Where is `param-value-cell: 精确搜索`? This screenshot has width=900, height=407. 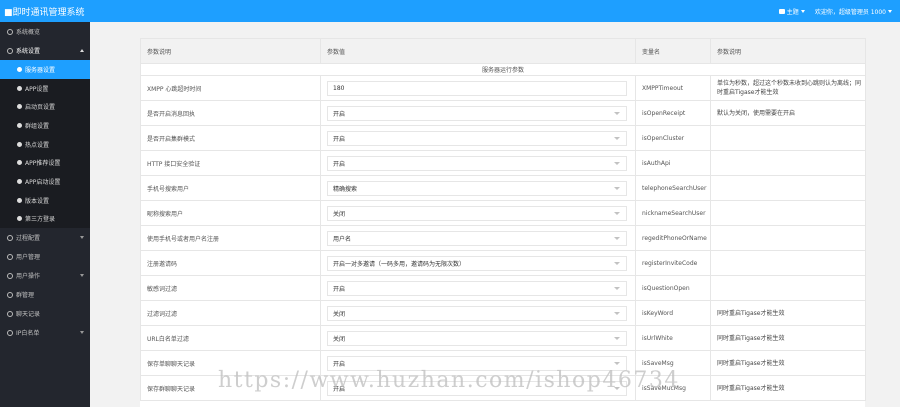
param-value-cell: 精确搜索 is located at coordinates (478, 188).